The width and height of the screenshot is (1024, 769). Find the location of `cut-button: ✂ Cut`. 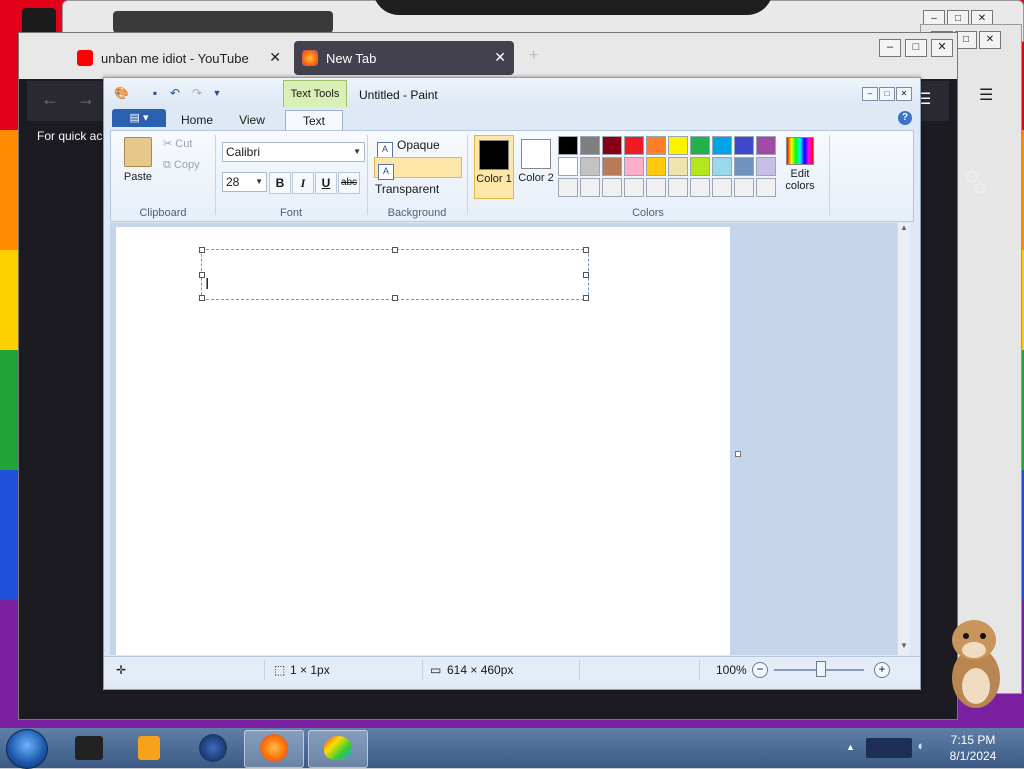

cut-button: ✂ Cut is located at coordinates (177, 143).